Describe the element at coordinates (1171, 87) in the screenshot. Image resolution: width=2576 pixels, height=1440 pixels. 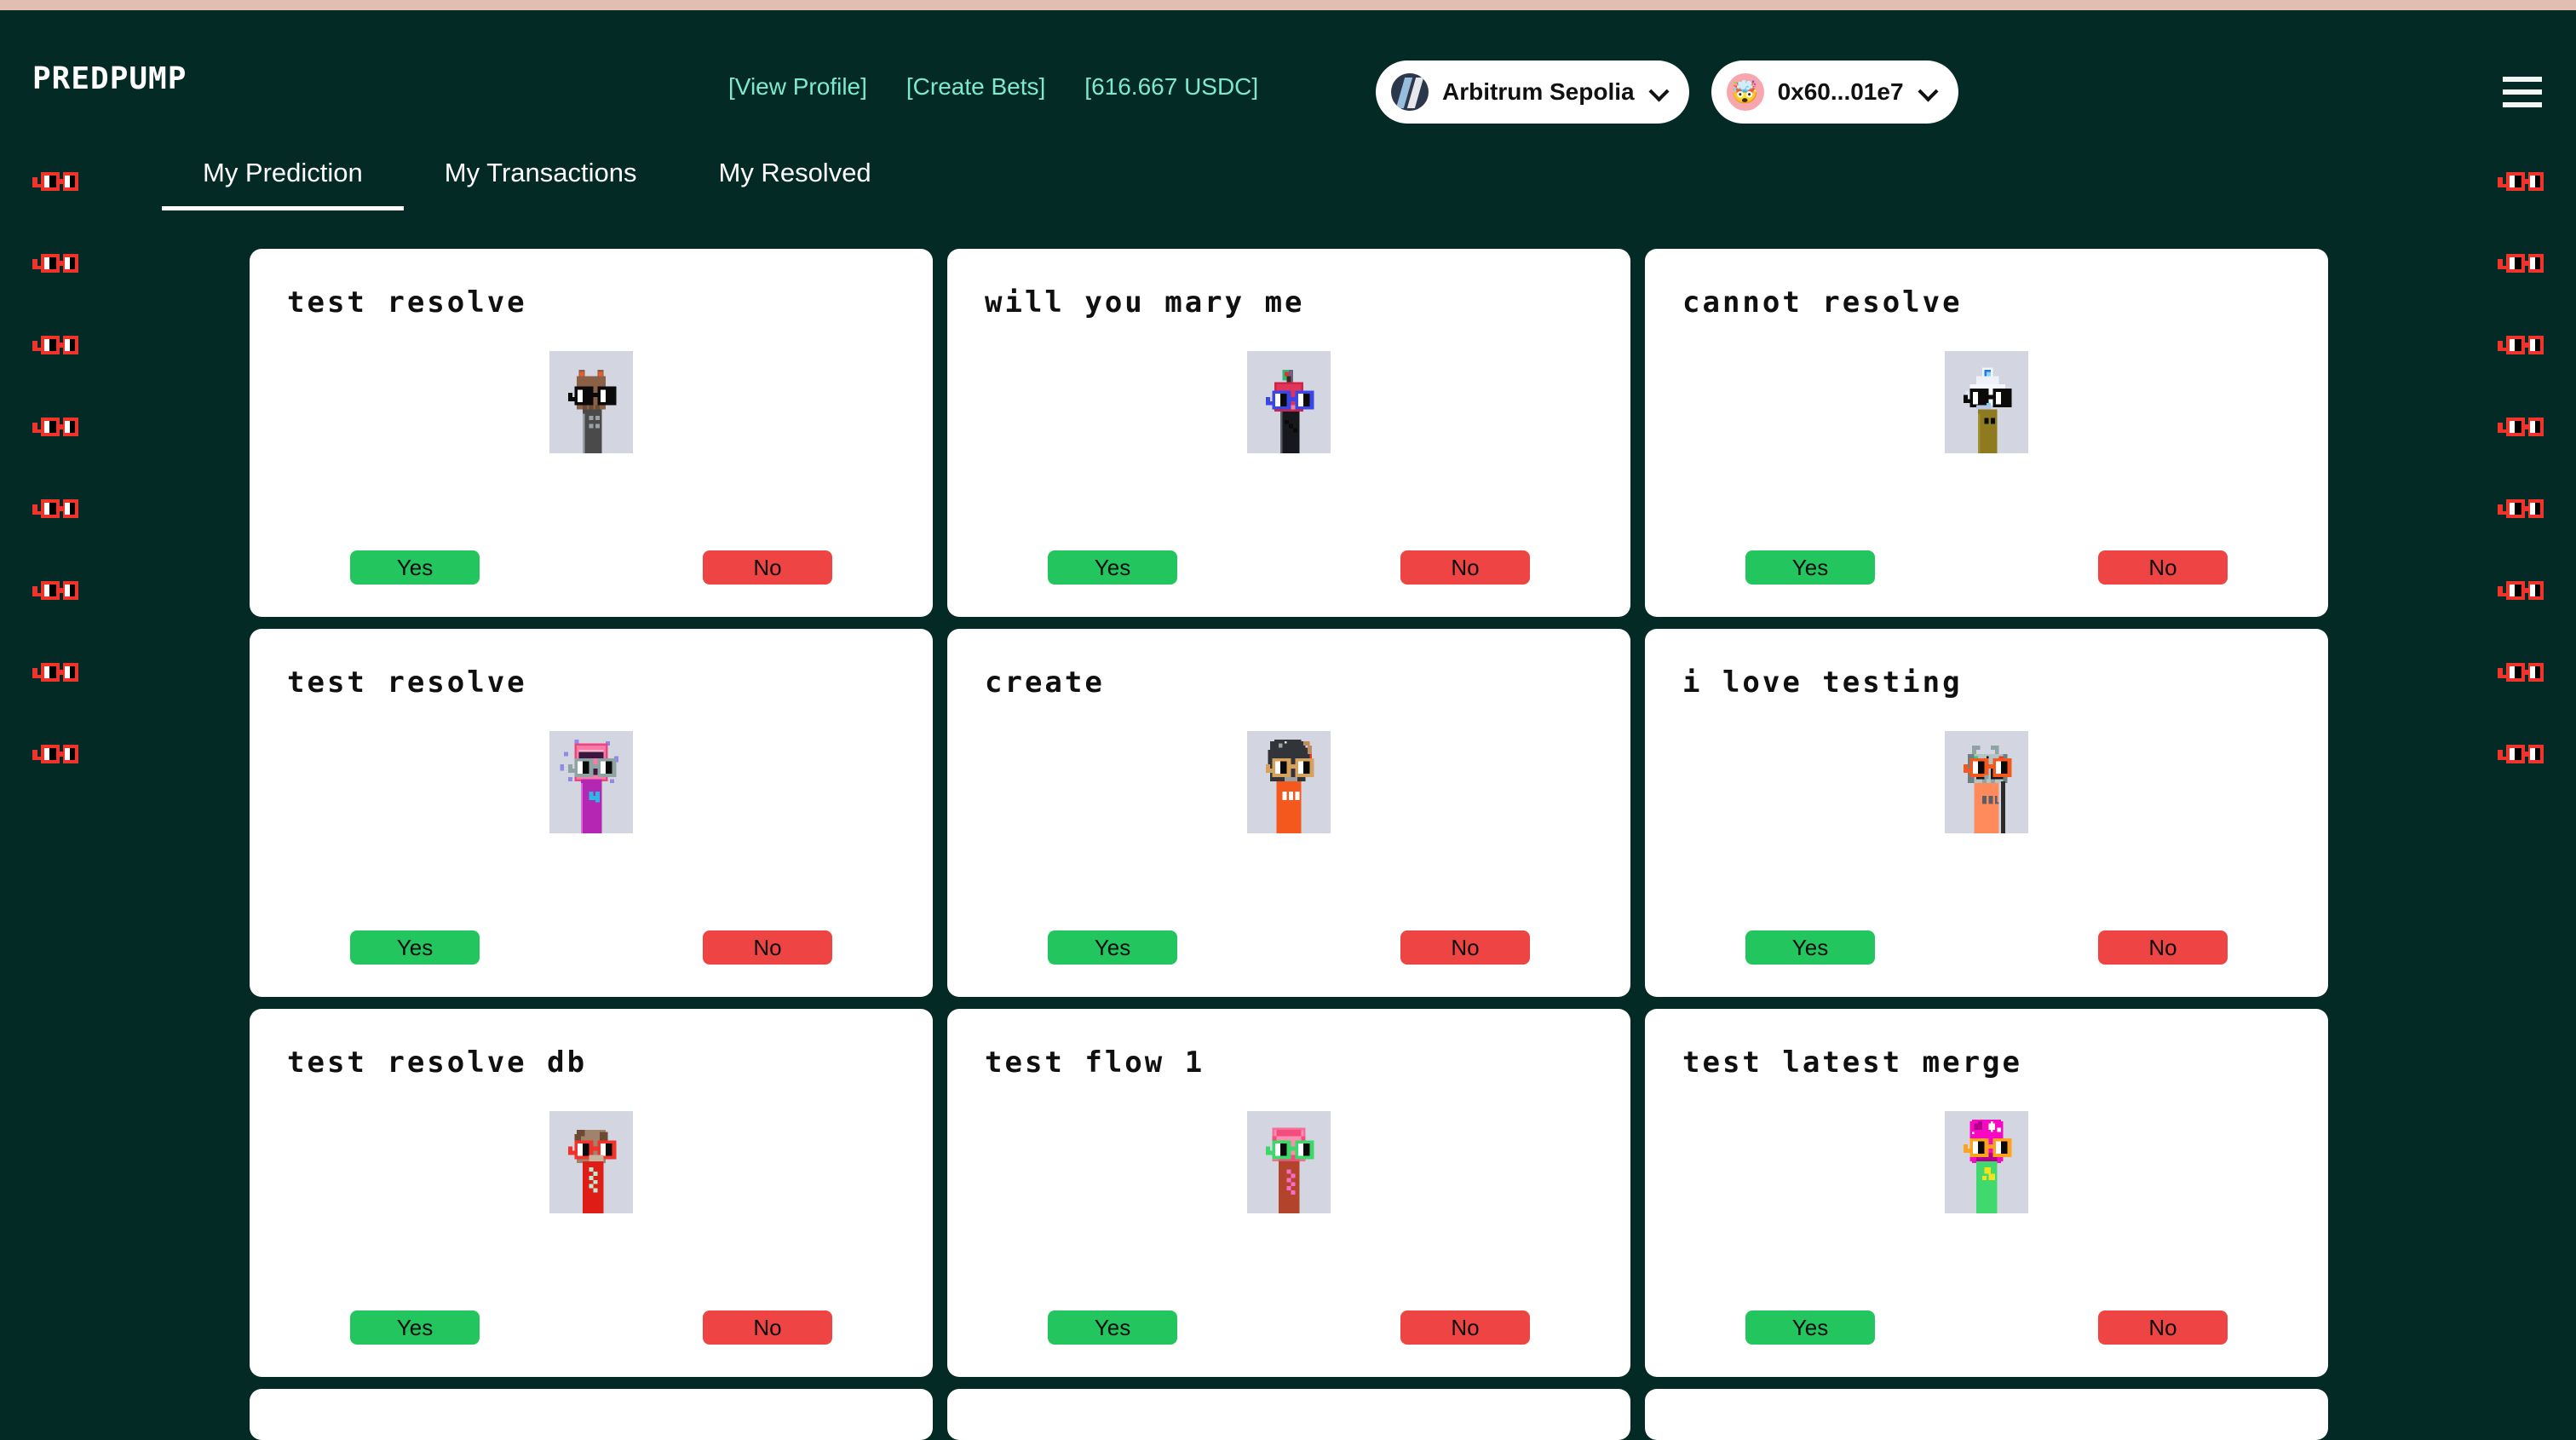
I see `balance-link: [616.667 USDC]` at that location.